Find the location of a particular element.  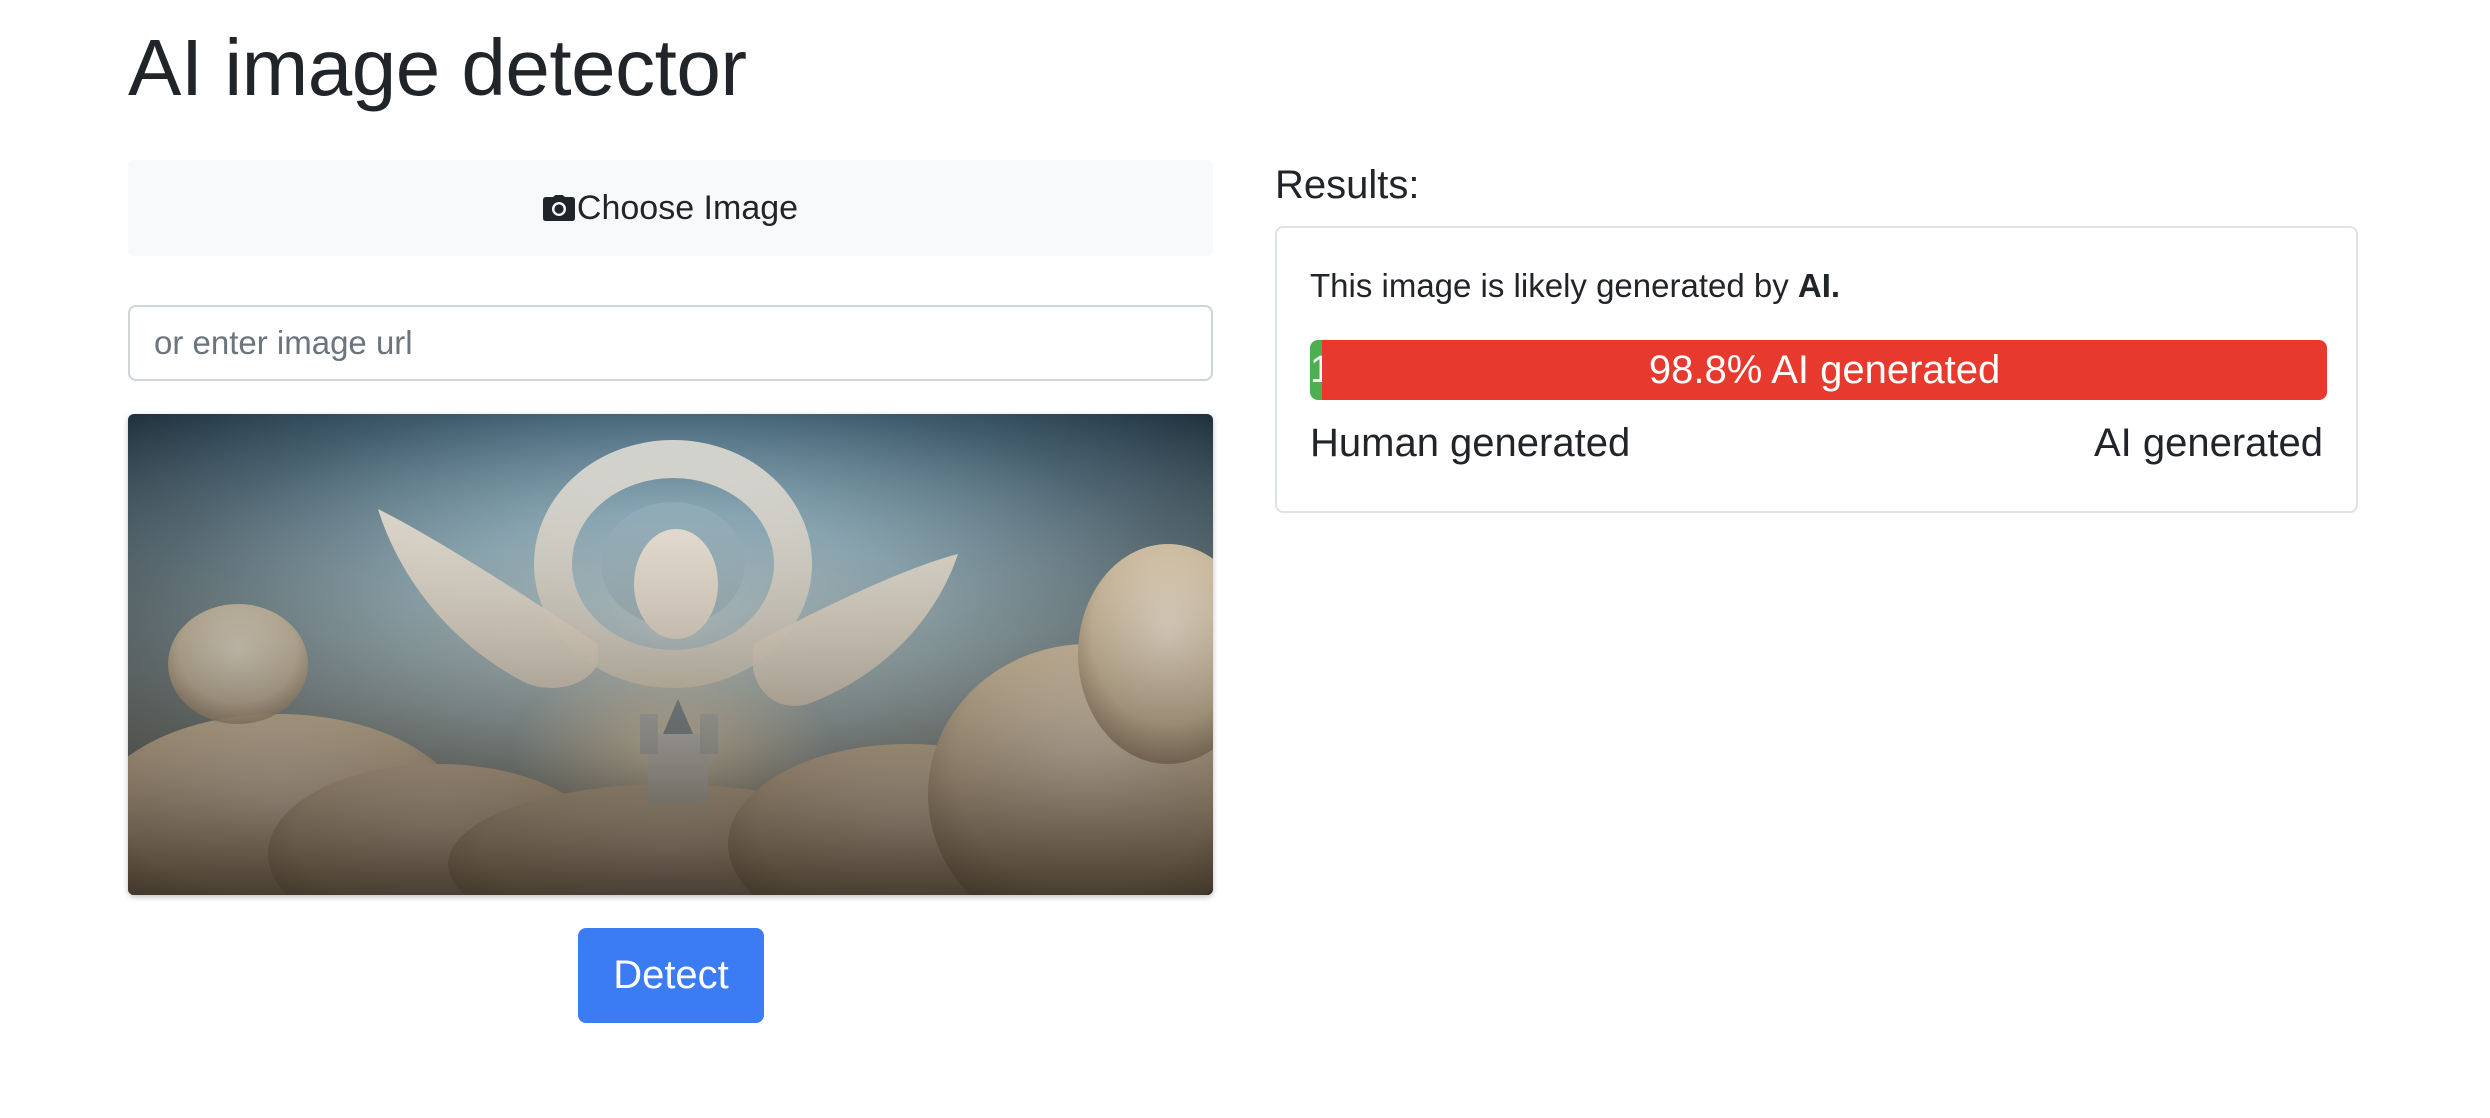

ai-probability-bar: 1 98.8% AI generated is located at coordinates (1818, 370).